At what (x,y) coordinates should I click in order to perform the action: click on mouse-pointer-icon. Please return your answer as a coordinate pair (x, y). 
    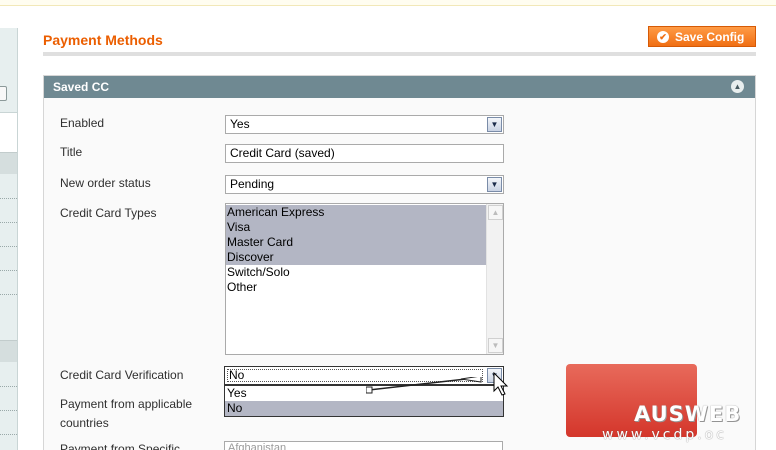
    Looking at the image, I should click on (501, 384).